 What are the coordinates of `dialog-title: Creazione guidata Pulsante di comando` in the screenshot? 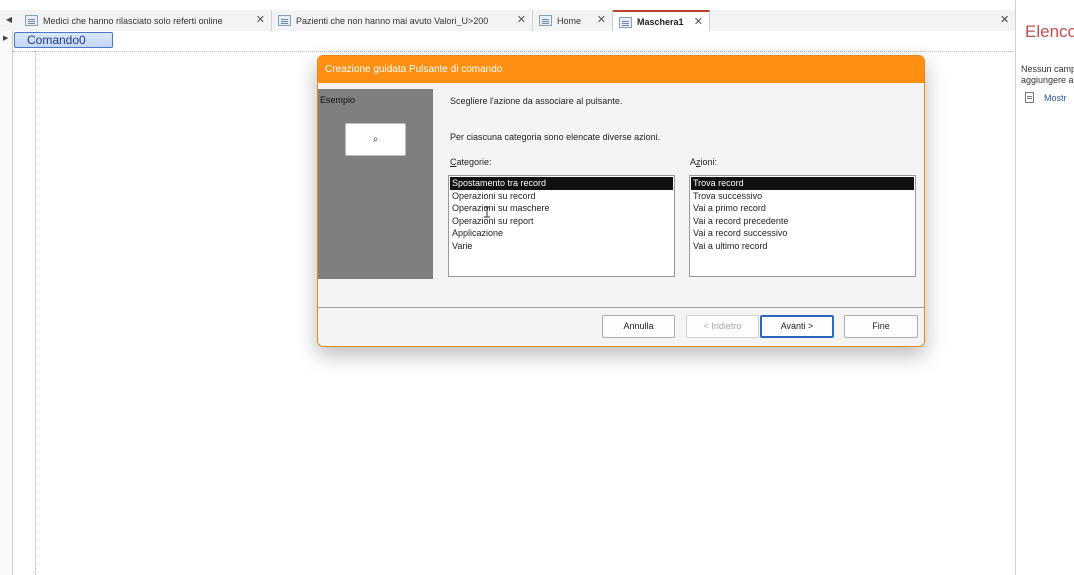 It's located at (621, 69).